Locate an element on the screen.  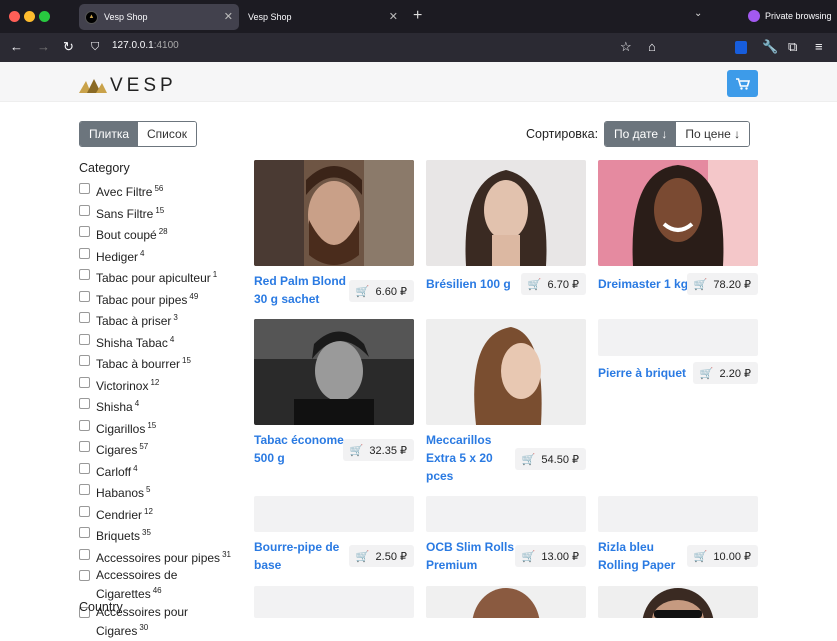
tab-list-chevron-icon: ⌄ is located at coordinates (698, 13).